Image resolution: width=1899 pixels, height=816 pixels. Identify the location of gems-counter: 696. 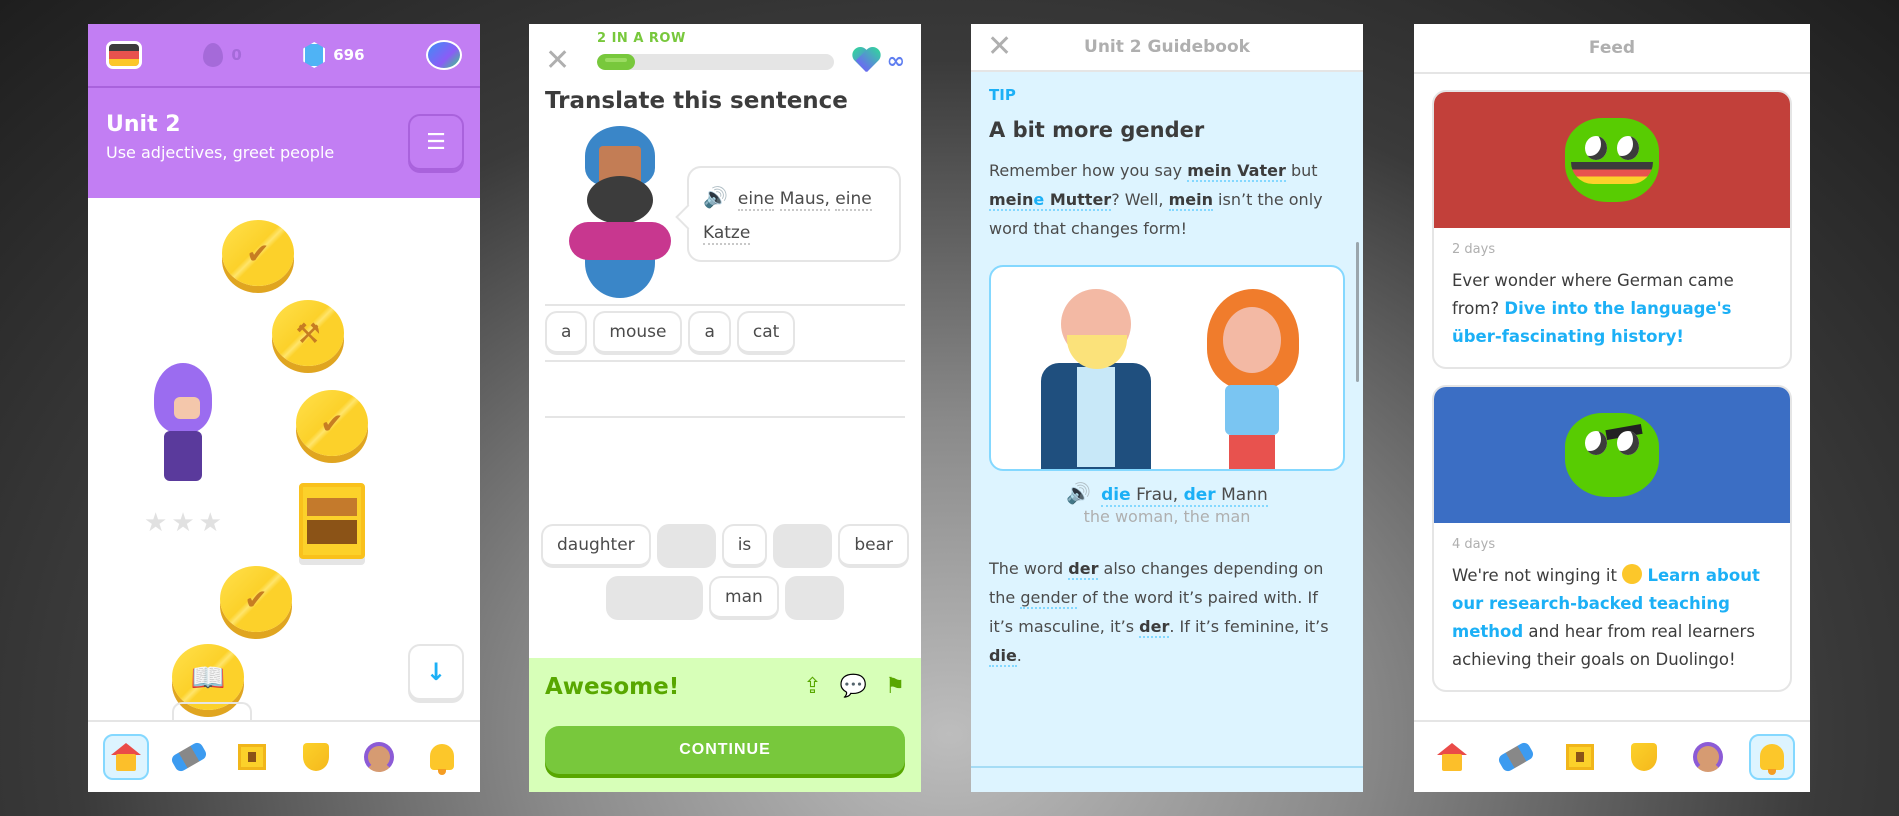
(334, 55).